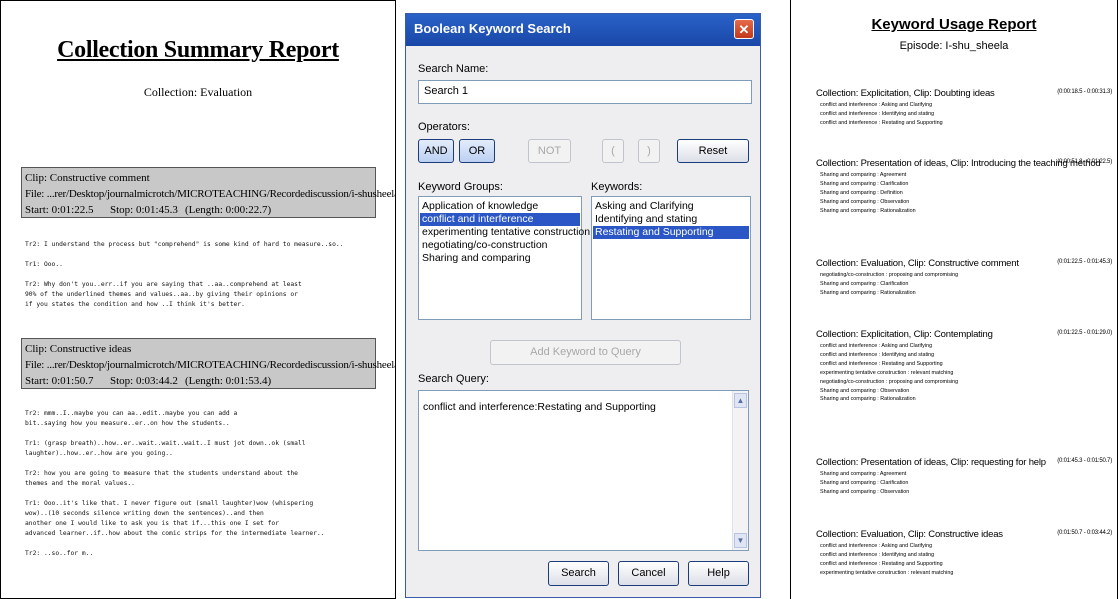 The image size is (1118, 599). I want to click on open-paren-button: (, so click(613, 151).